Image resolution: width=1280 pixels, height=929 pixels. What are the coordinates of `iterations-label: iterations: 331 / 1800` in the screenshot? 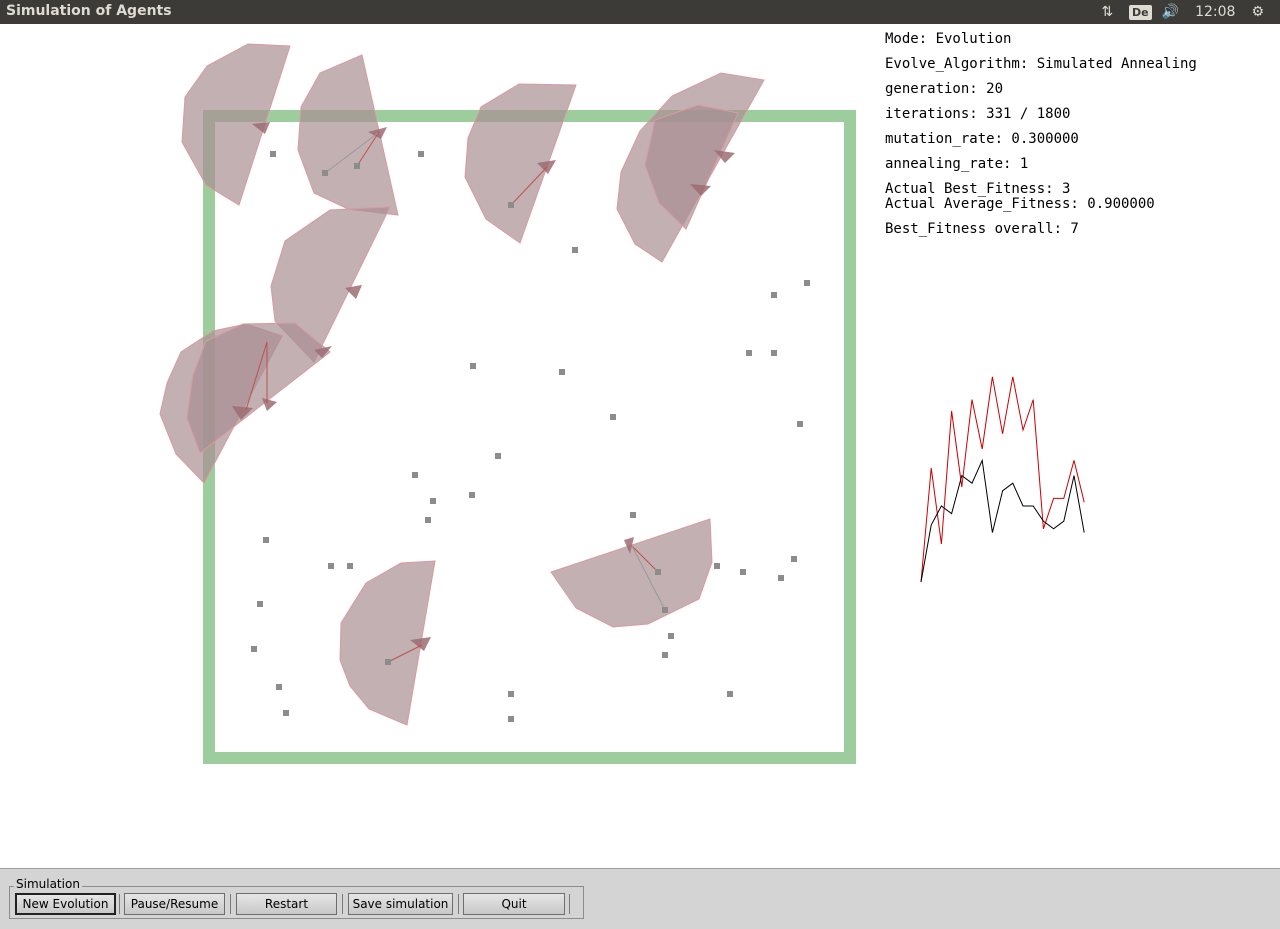 It's located at (978, 114).